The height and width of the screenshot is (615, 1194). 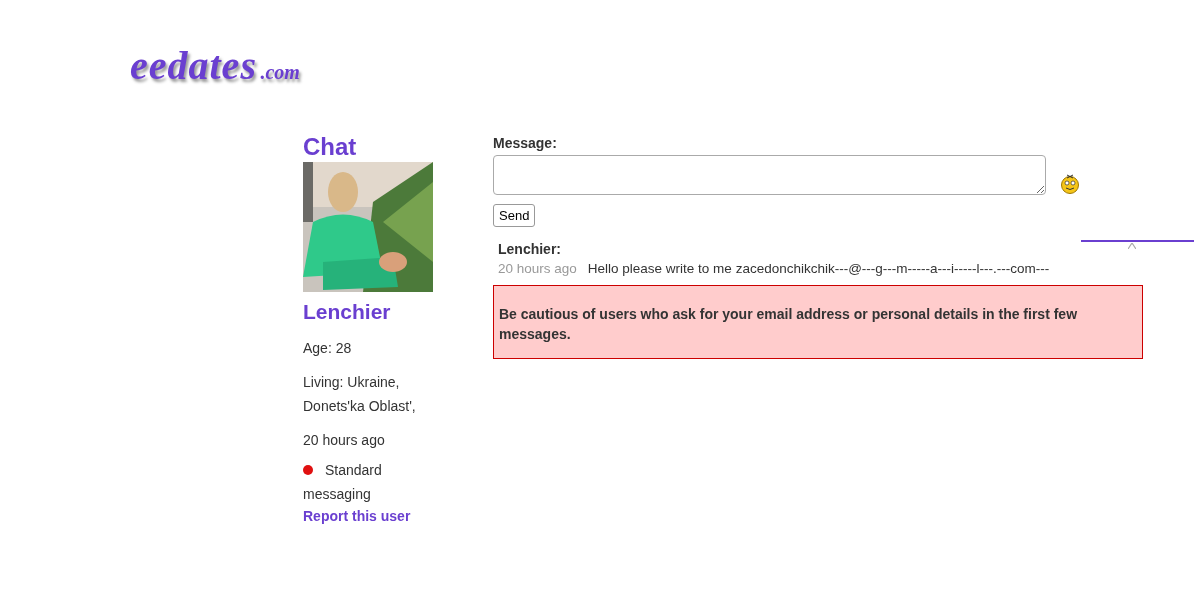 I want to click on message-label: Message:, so click(x=525, y=143).